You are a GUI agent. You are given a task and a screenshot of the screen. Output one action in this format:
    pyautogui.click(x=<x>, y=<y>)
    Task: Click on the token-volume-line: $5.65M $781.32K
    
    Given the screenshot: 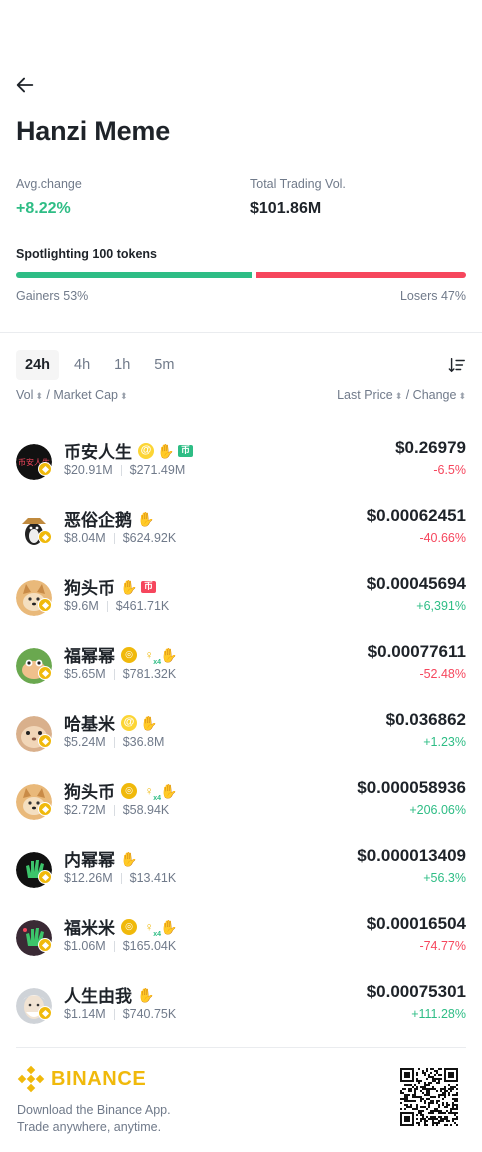 What is the action you would take?
    pyautogui.click(x=120, y=674)
    